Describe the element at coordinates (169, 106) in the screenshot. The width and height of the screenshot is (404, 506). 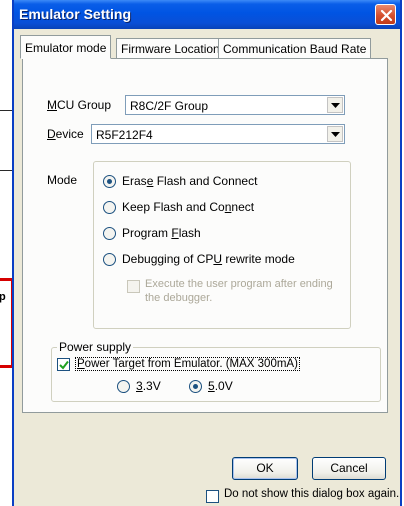
I see `mcu-group-value: R8C/2F Group` at that location.